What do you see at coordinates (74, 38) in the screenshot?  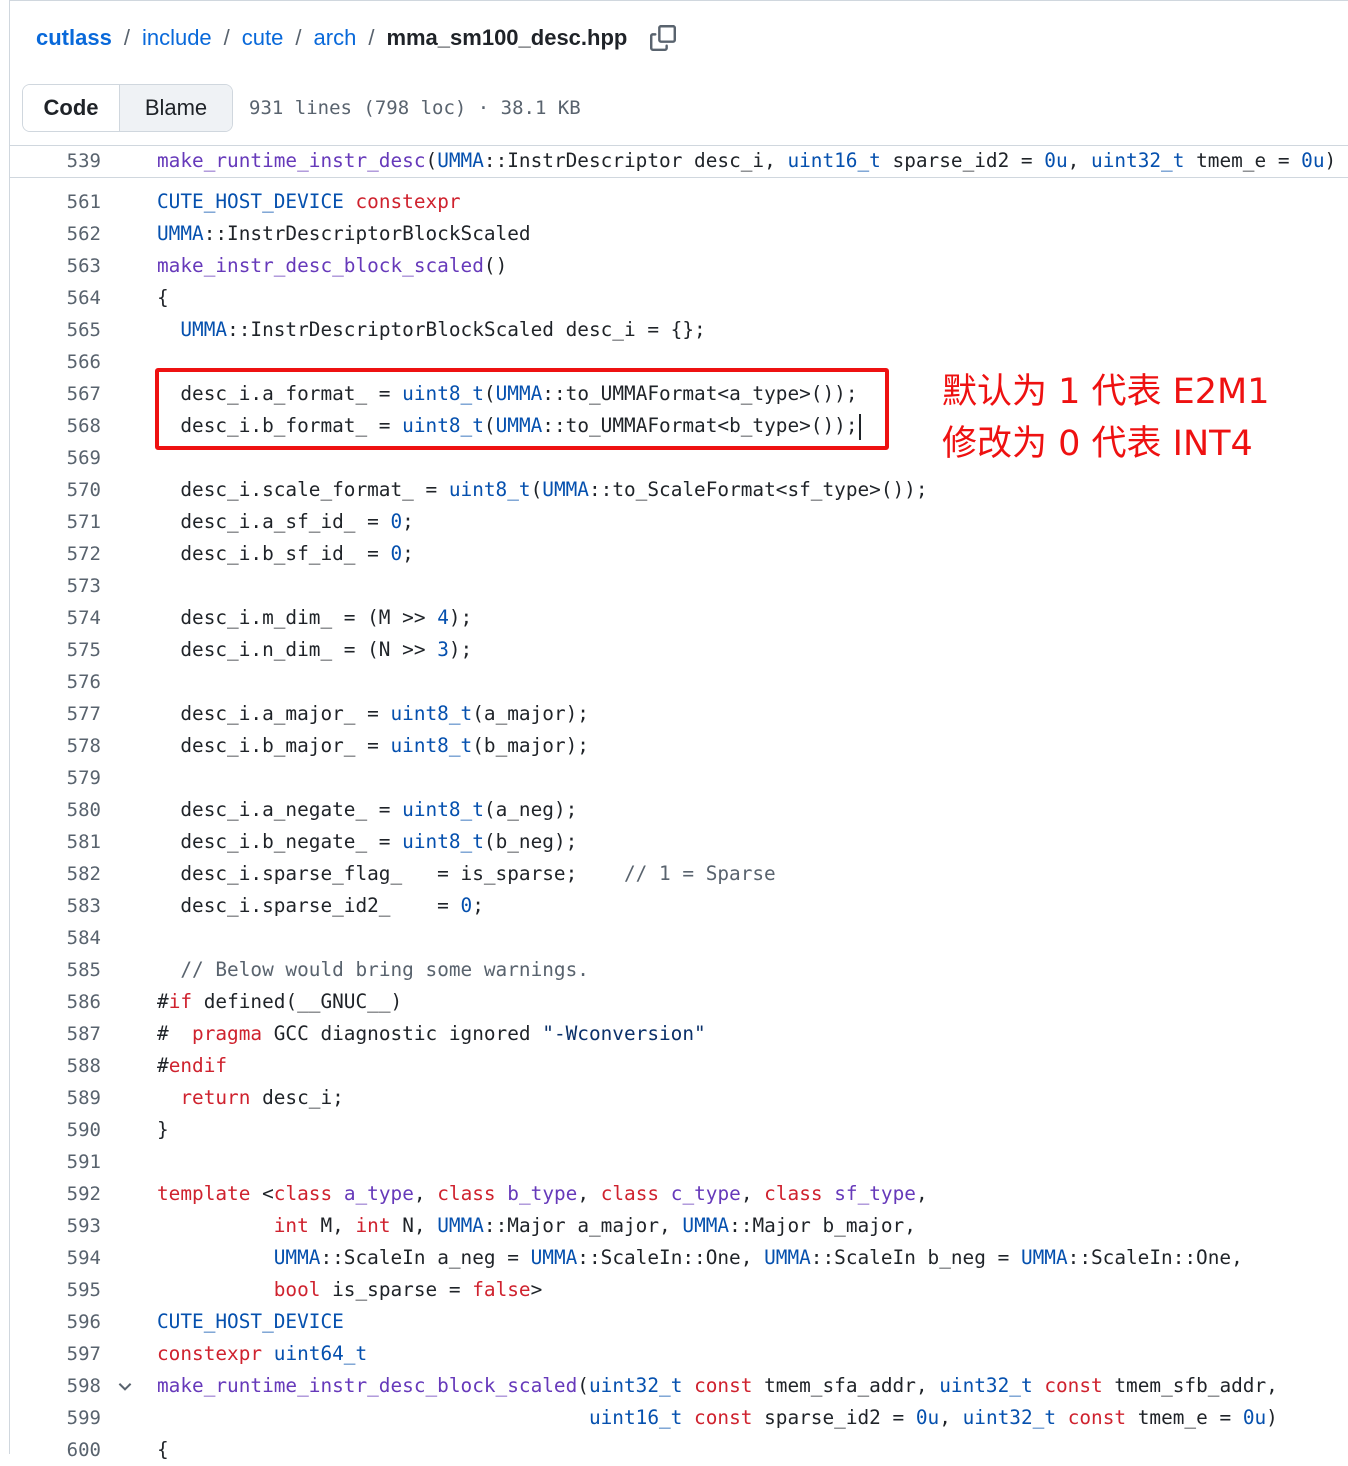 I see `breadcrumb-repo-link: cutlass` at bounding box center [74, 38].